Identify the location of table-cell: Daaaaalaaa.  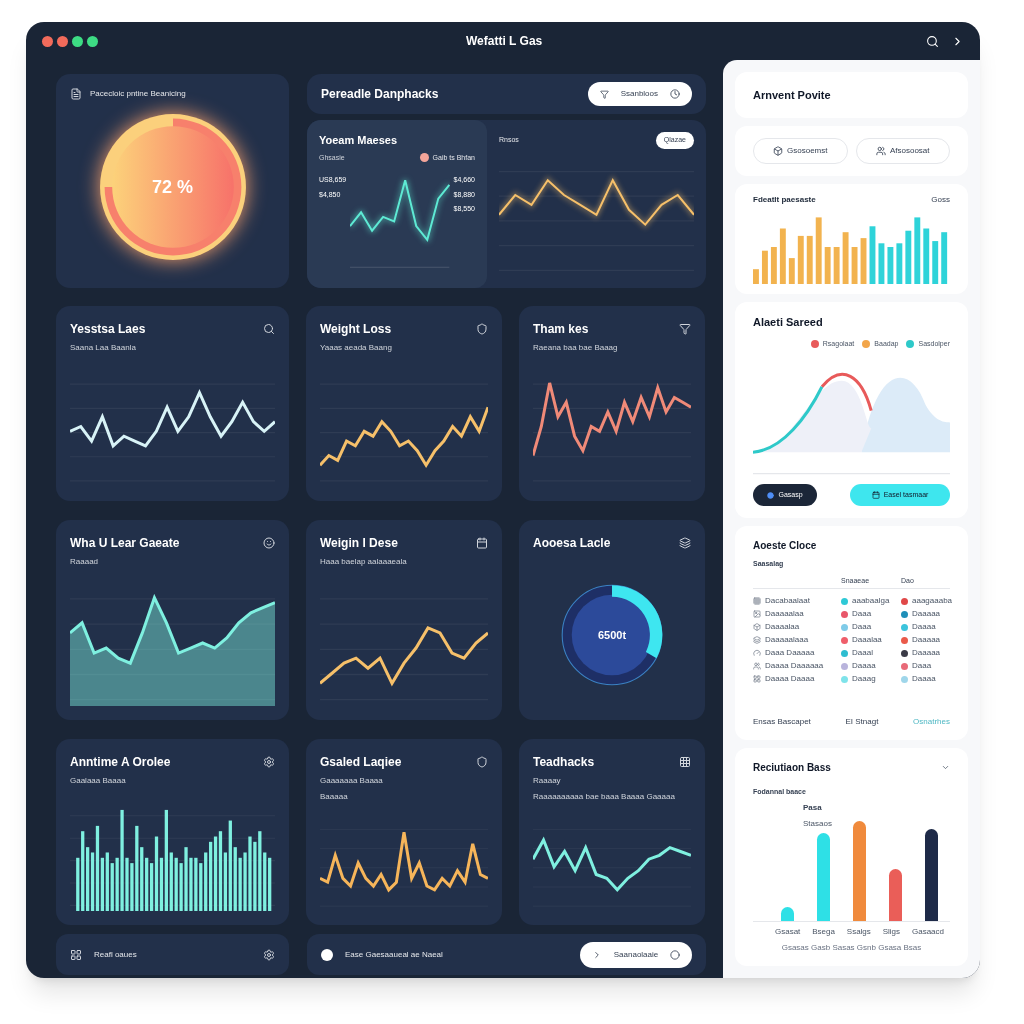
(787, 640).